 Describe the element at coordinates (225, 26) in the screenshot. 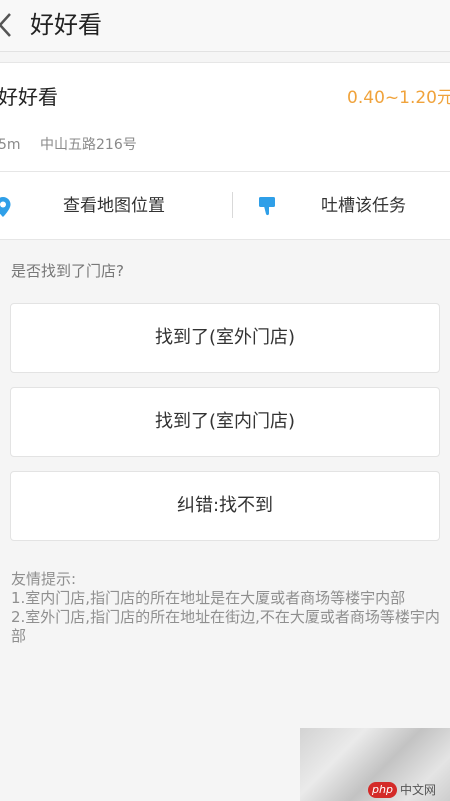

I see `nav-header: 好好看` at that location.